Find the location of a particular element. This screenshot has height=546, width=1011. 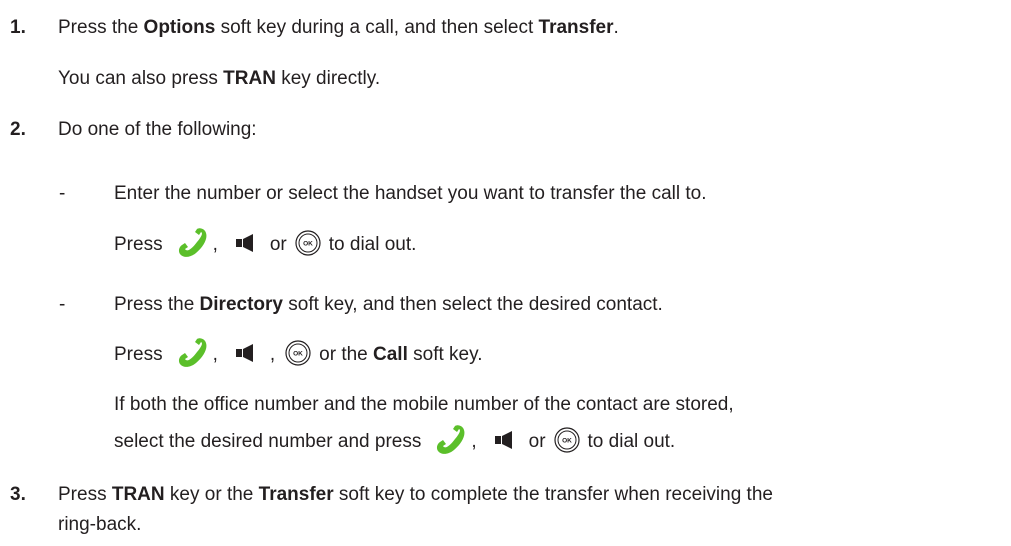

option-b-press-line: Press,, OK or the Call soft key. is located at coordinates (298, 354).